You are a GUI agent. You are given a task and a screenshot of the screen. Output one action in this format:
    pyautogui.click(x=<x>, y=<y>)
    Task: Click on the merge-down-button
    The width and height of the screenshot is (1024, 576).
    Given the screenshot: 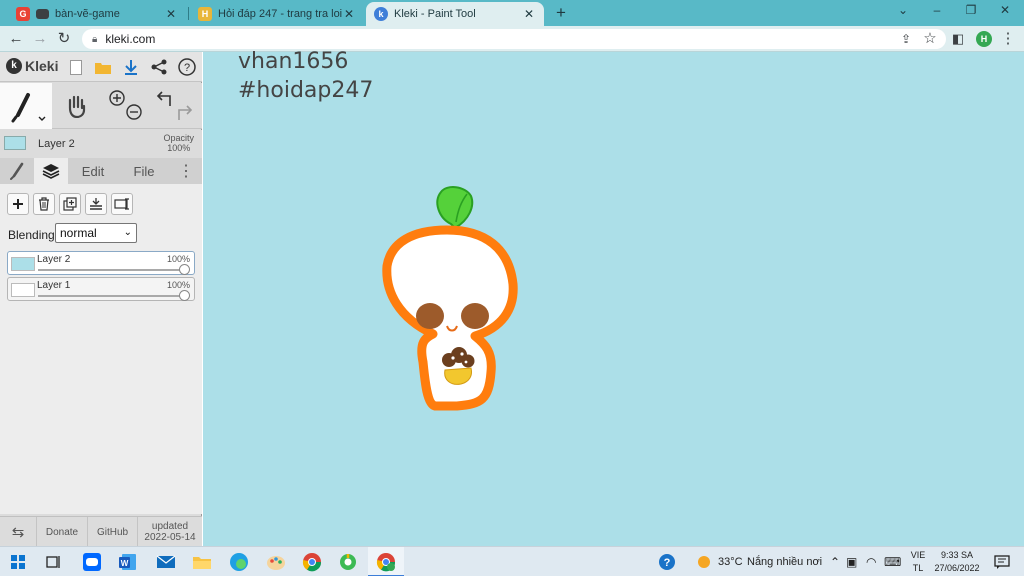 What is the action you would take?
    pyautogui.click(x=96, y=204)
    